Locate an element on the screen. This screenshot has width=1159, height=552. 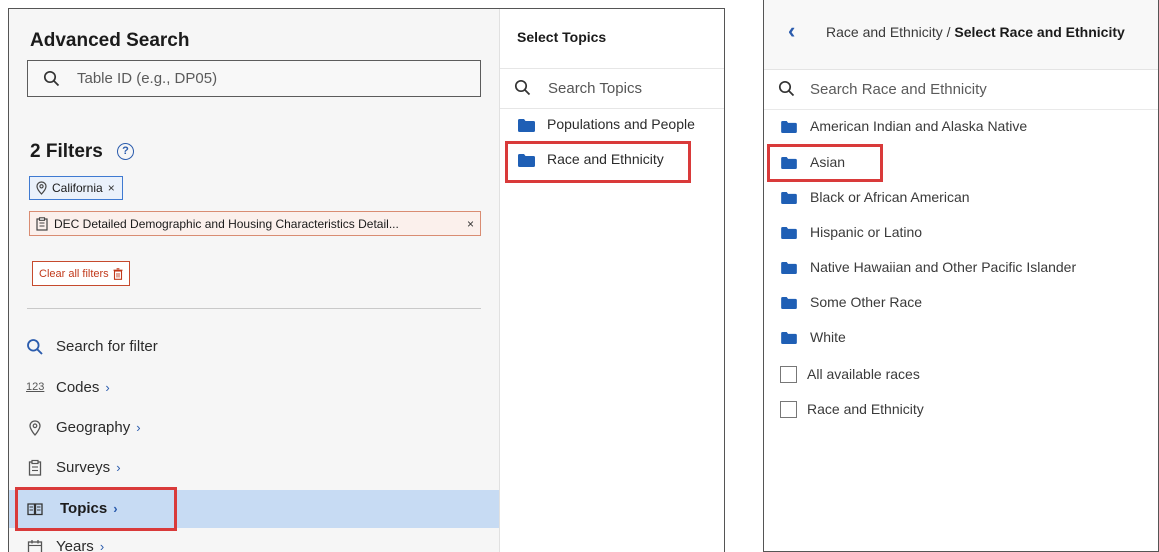
search-topics-input: Search Topics is located at coordinates (612, 89).